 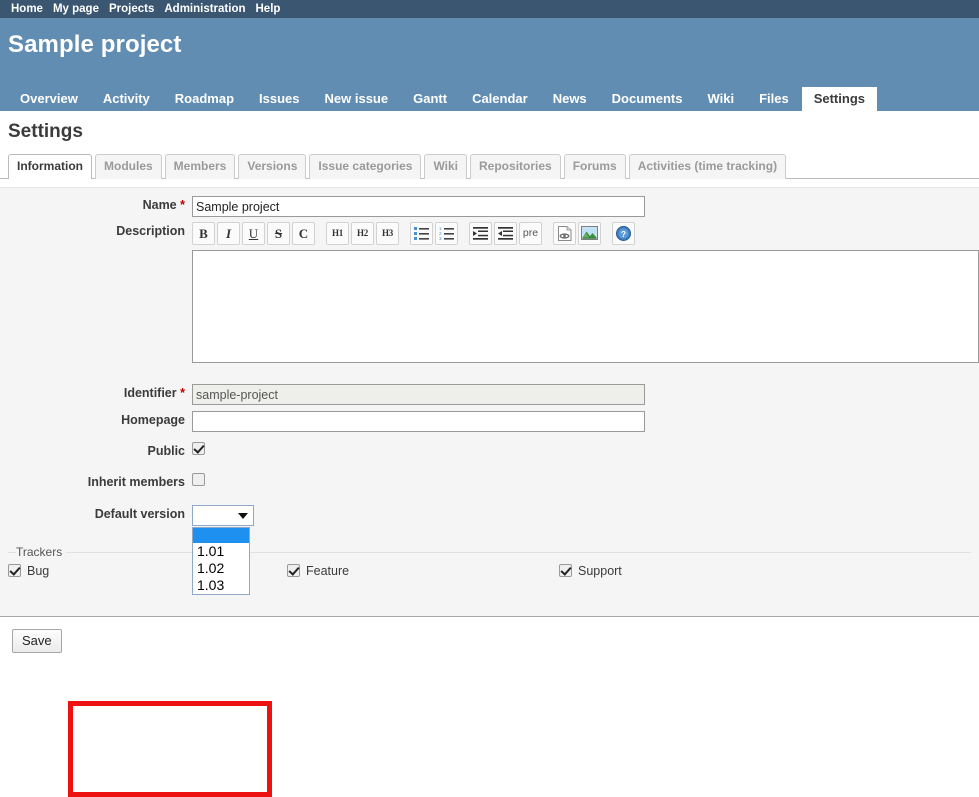 What do you see at coordinates (318, 571) in the screenshot?
I see `tracker-checkbox-feature: Feature` at bounding box center [318, 571].